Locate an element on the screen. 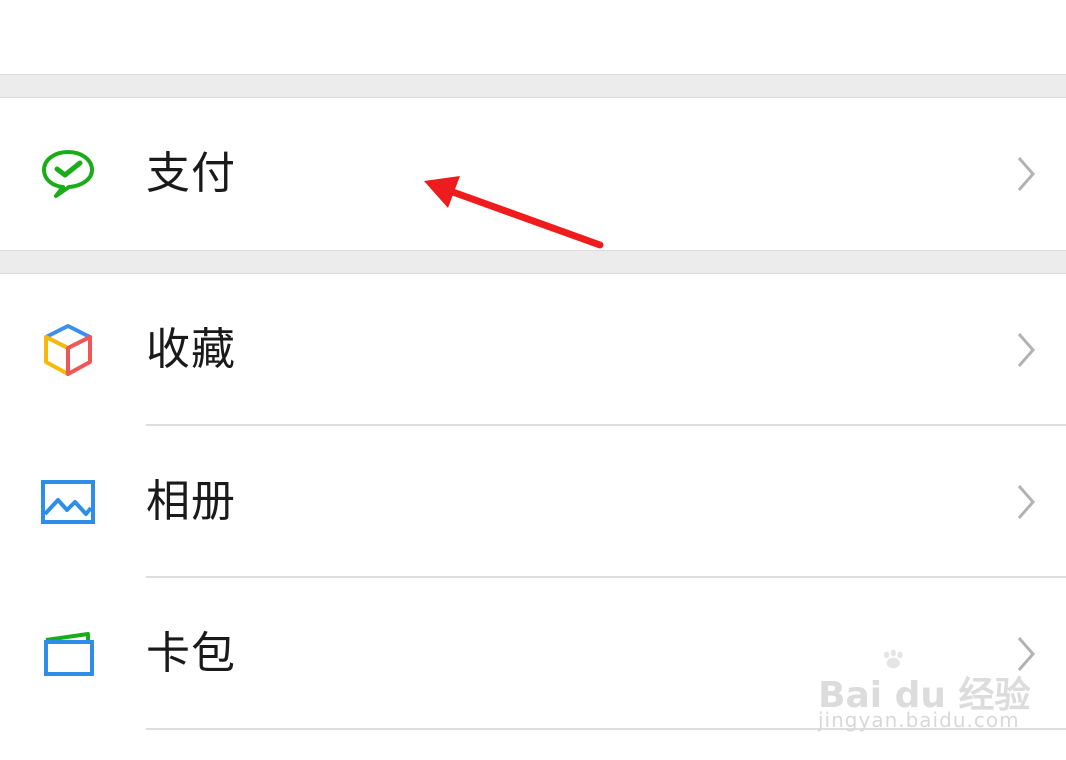 This screenshot has width=1066, height=760. menu-item-label: 相册 is located at coordinates (191, 501).